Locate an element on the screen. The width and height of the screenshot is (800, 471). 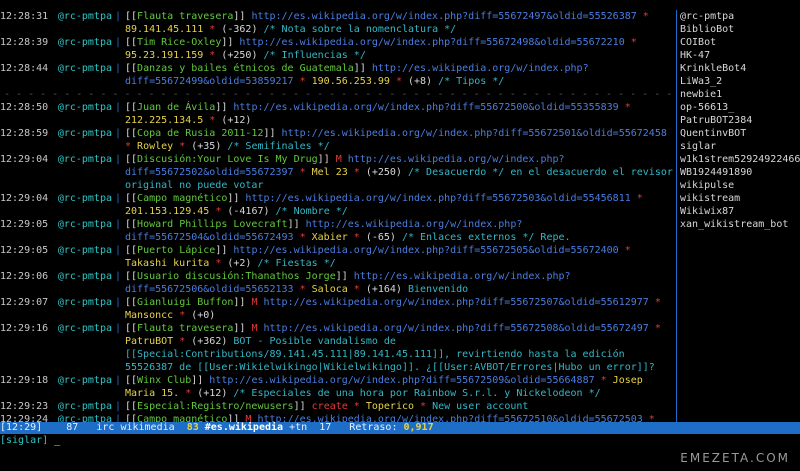
nick-list-item: BiblioBot is located at coordinates (738, 29).